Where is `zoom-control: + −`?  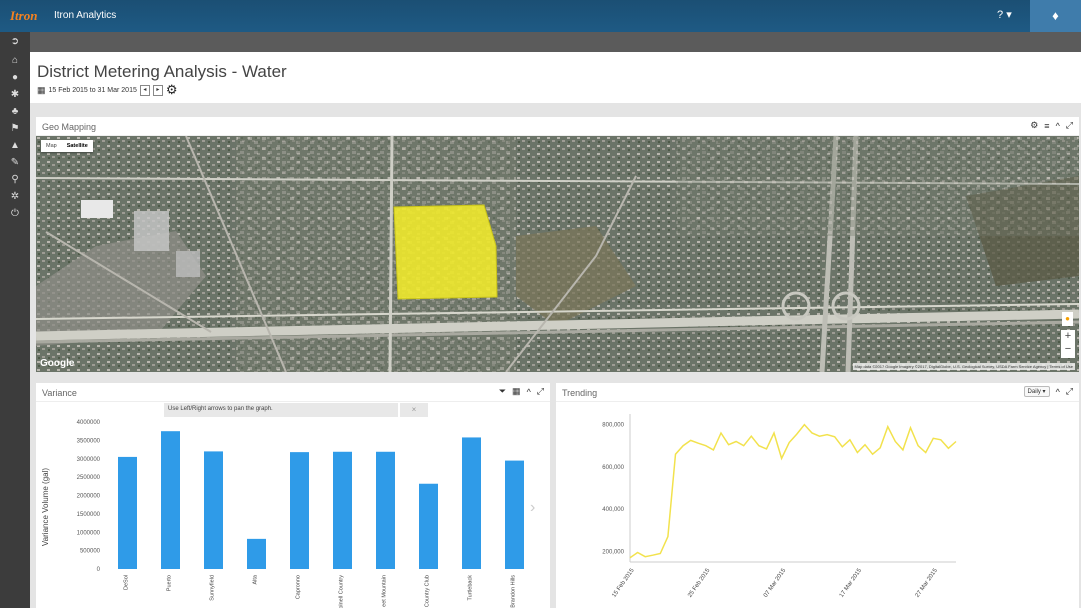
zoom-control: + − is located at coordinates (1068, 344).